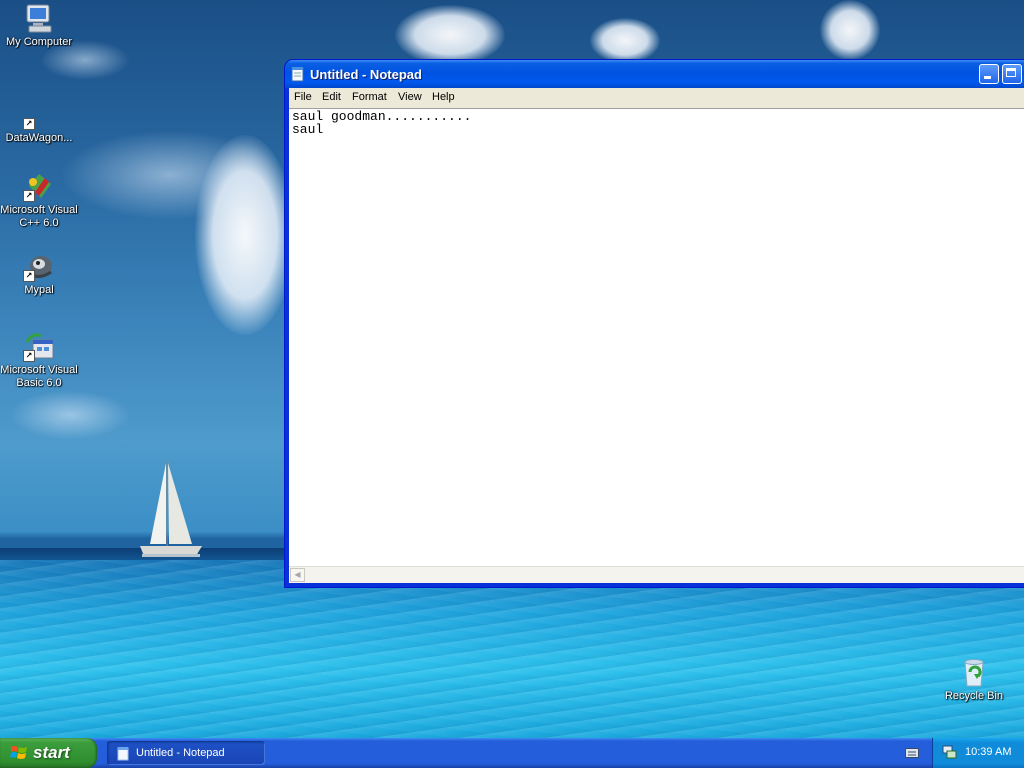 The width and height of the screenshot is (1024, 768). What do you see at coordinates (410, 97) in the screenshot?
I see `menu-view: View` at bounding box center [410, 97].